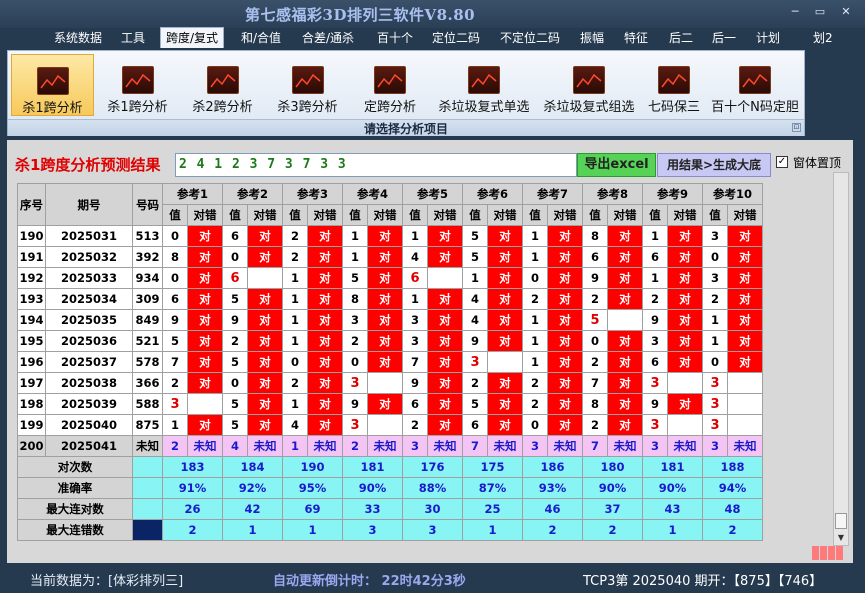 The height and width of the screenshot is (593, 865). Describe the element at coordinates (724, 37) in the screenshot. I see `menu-last-one: 后一` at that location.